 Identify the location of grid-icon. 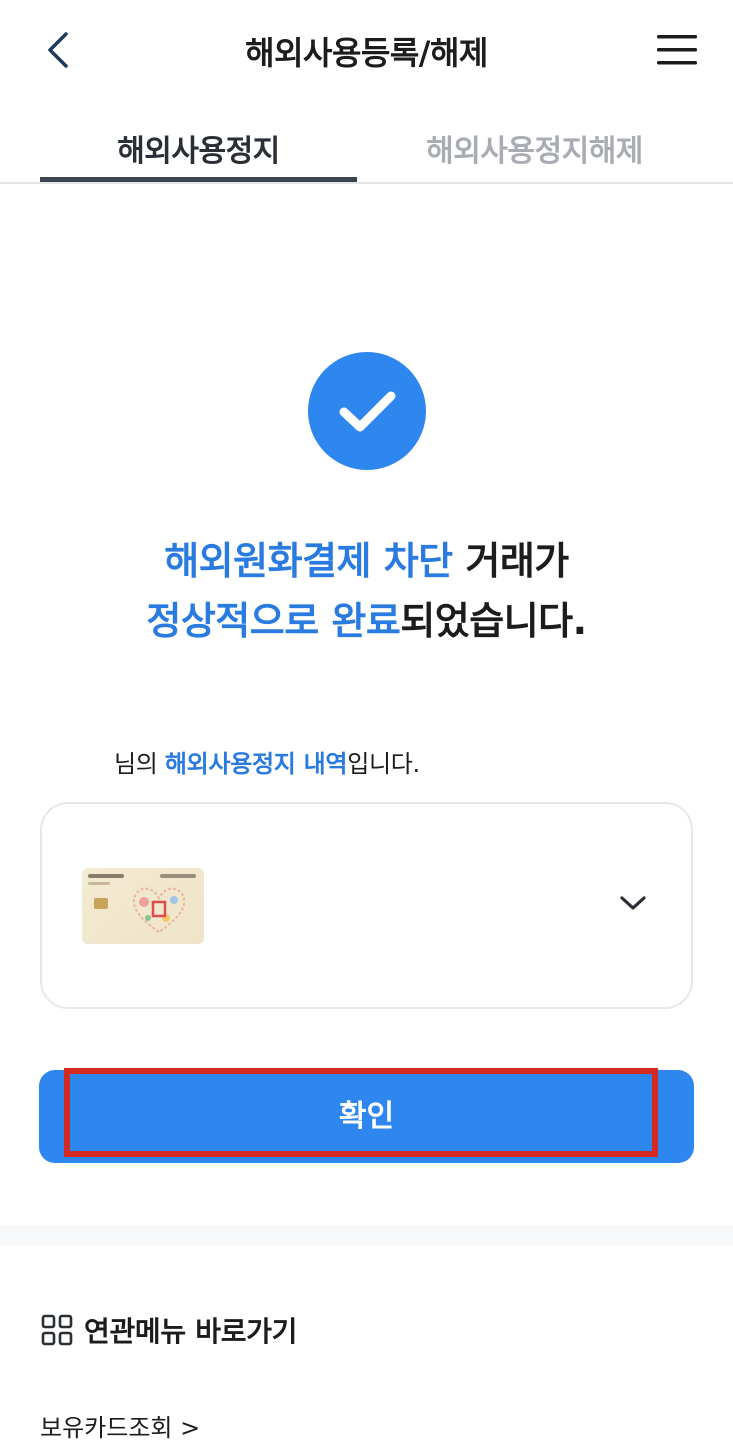
(57, 1330).